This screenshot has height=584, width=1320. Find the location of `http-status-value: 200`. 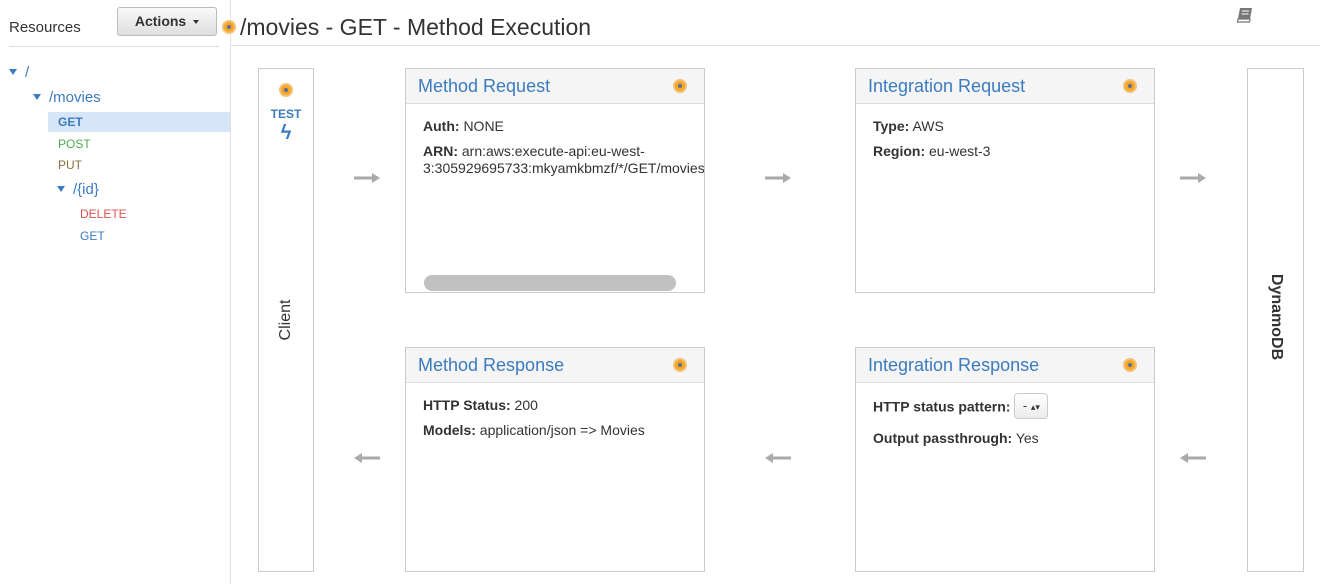

http-status-value: 200 is located at coordinates (526, 405).